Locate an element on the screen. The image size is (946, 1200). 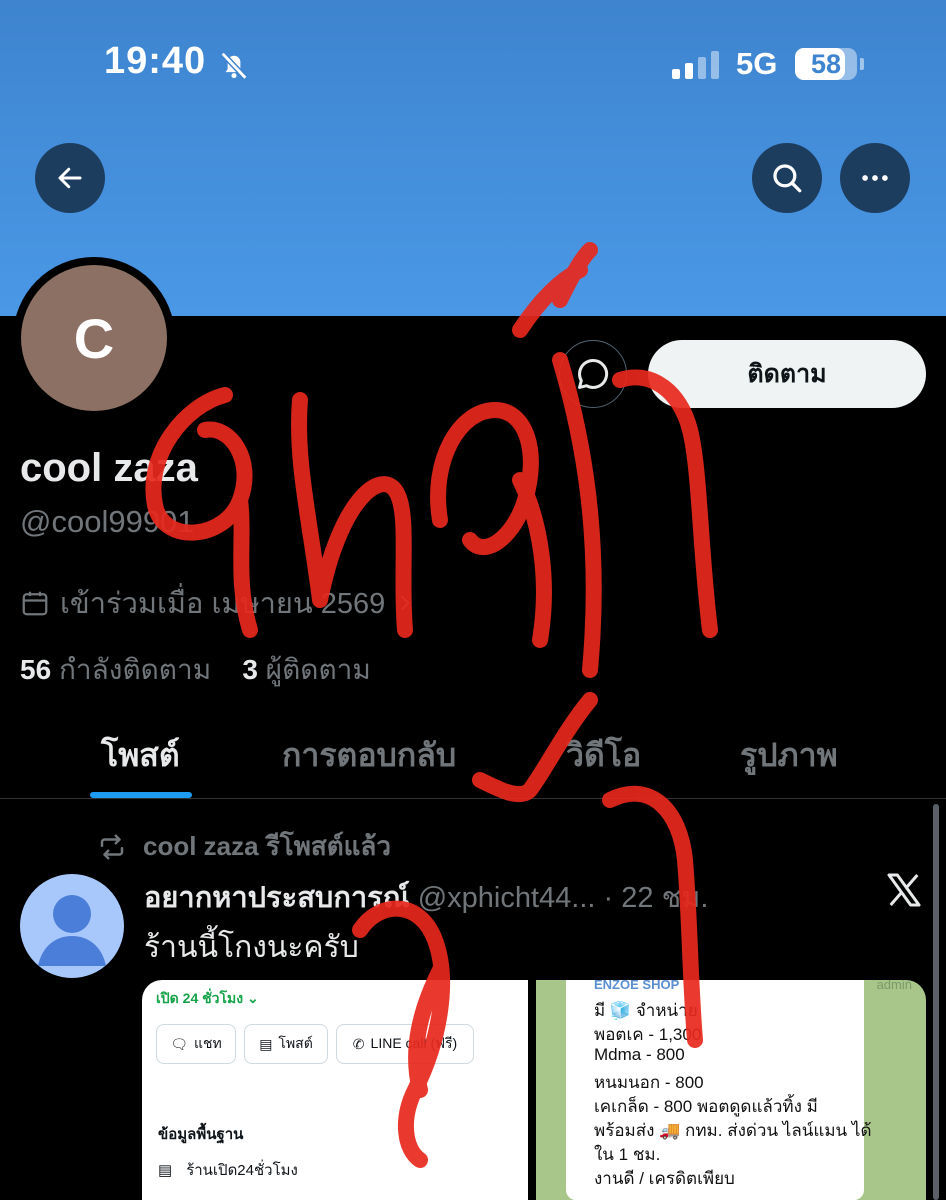
avatar: C is located at coordinates (94, 338).